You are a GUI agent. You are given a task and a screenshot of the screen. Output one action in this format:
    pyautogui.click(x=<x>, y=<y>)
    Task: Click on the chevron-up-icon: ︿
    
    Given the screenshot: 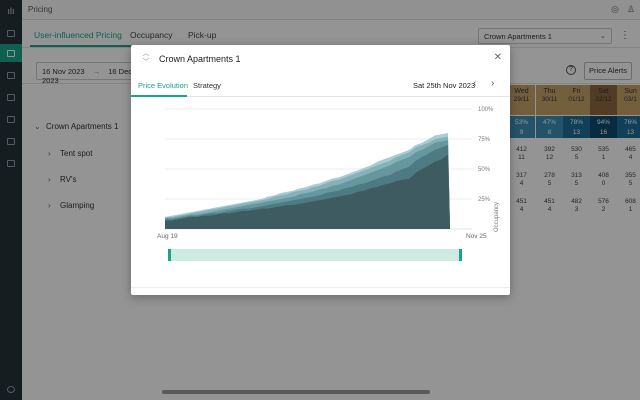 What is the action you would take?
    pyautogui.click(x=146, y=53)
    